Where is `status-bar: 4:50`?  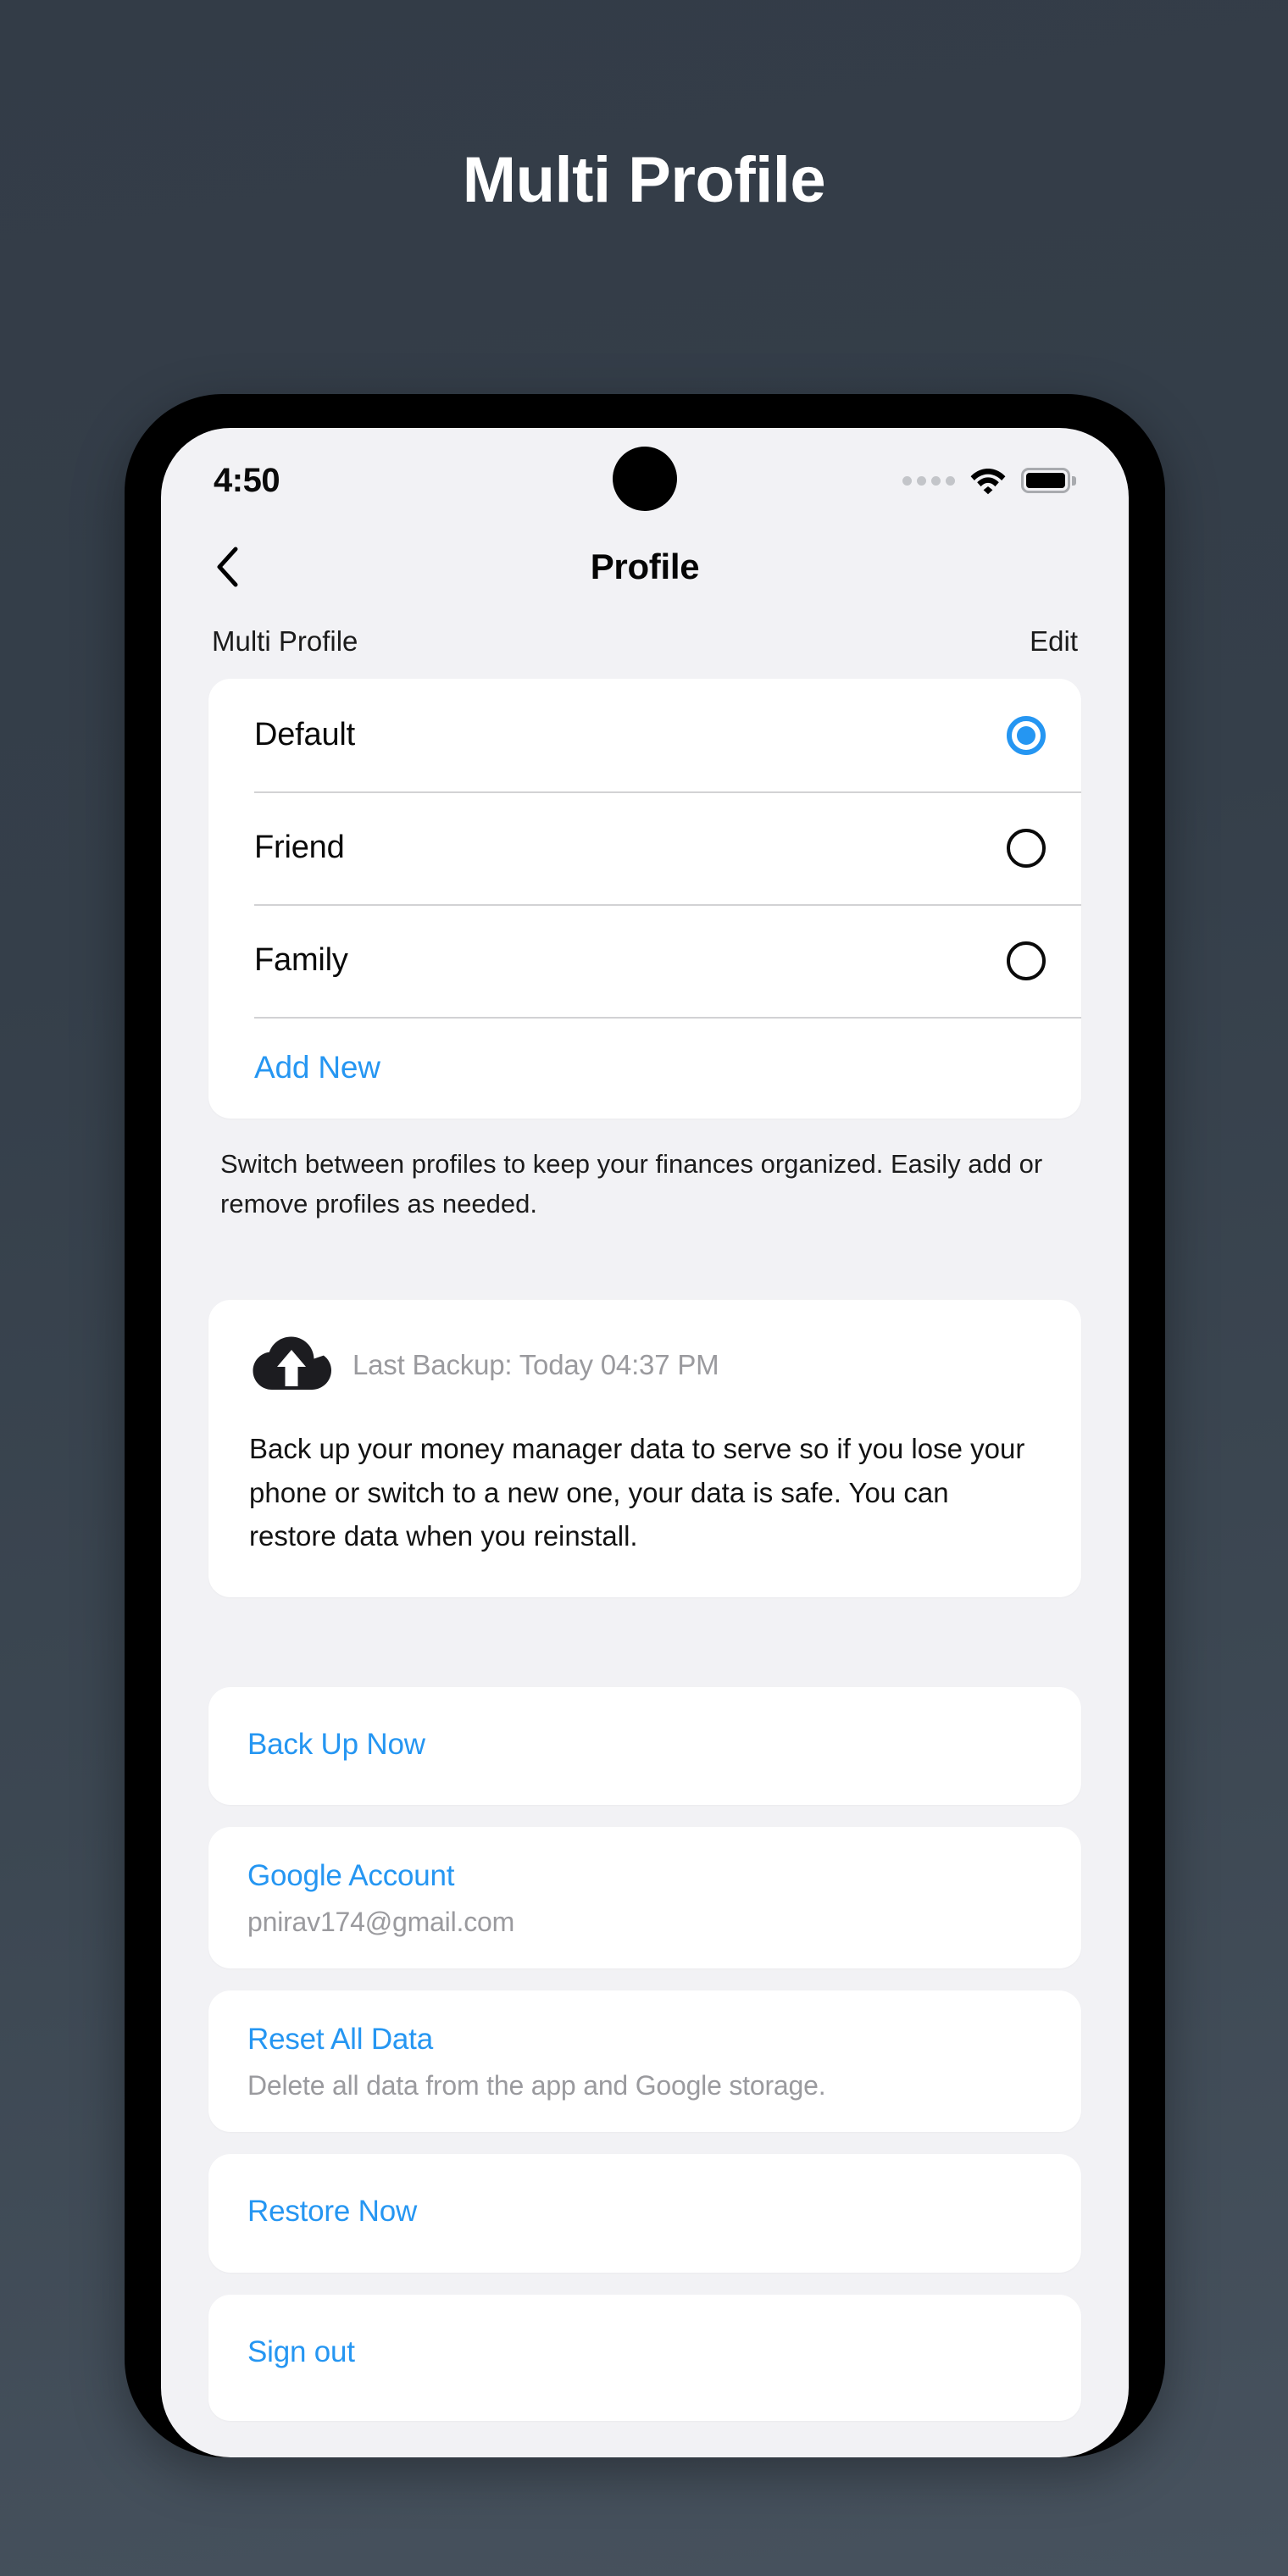
status-bar: 4:50 is located at coordinates (645, 474).